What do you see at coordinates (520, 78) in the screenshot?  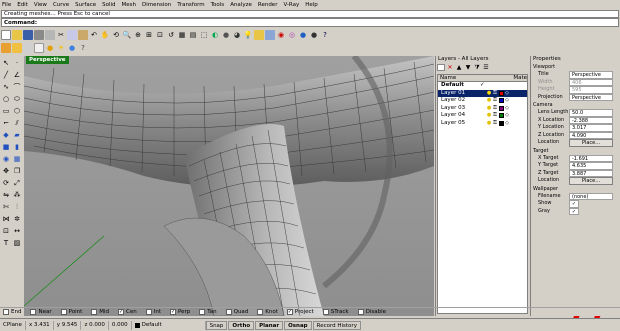 I see `col-material: Mate` at bounding box center [520, 78].